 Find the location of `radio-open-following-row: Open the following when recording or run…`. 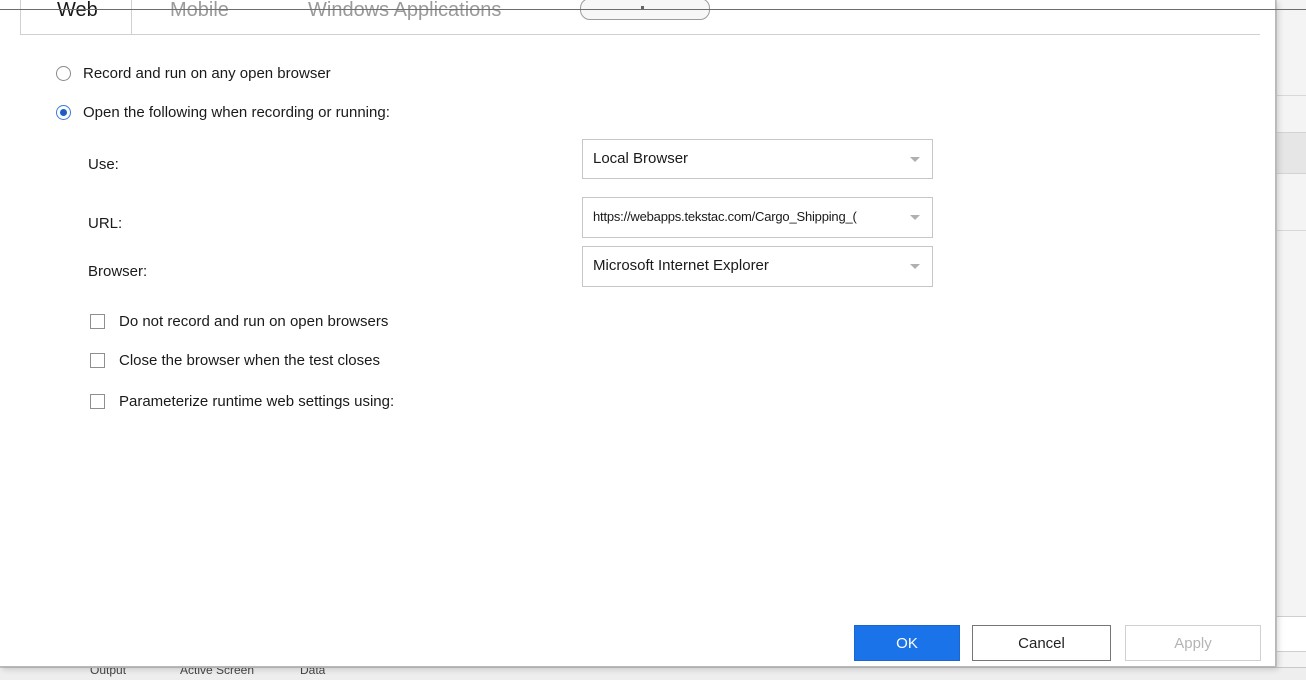

radio-open-following-row: Open the following when recording or run… is located at coordinates (223, 112).